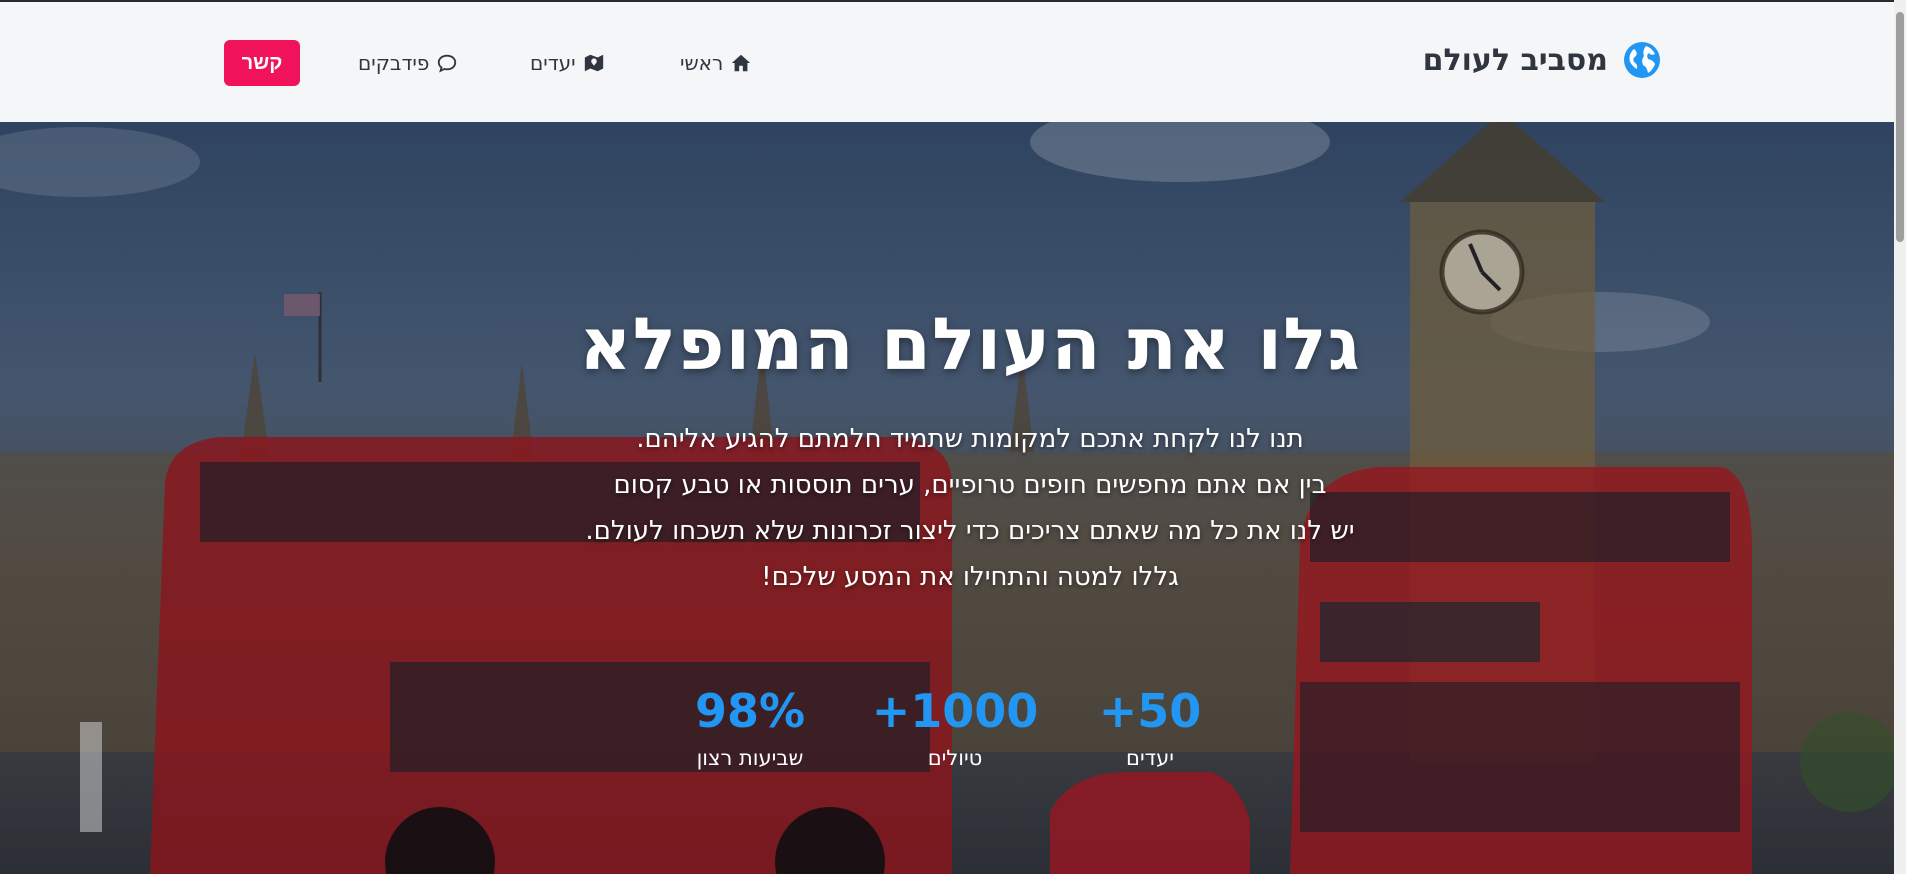 This screenshot has width=1906, height=874. I want to click on brand-name: מסביב לעולם, so click(1515, 60).